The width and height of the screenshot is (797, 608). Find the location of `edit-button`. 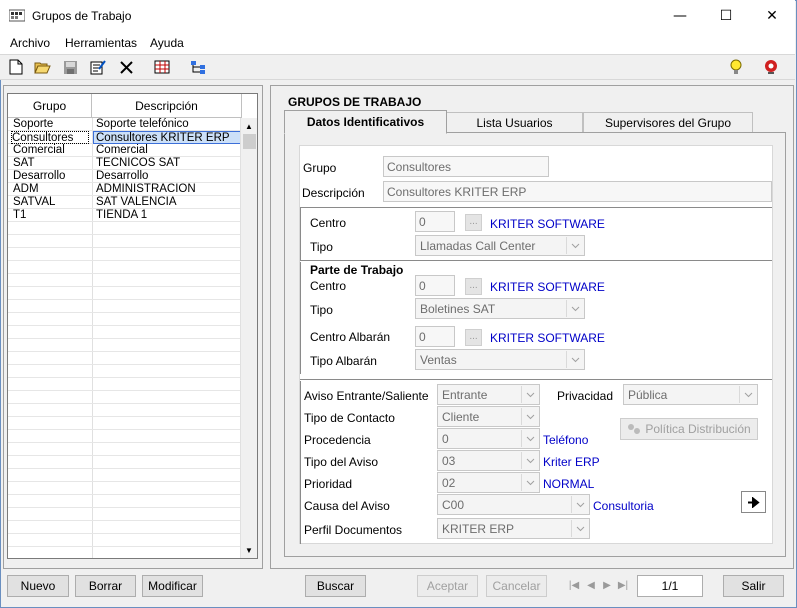

edit-button is located at coordinates (98, 67).